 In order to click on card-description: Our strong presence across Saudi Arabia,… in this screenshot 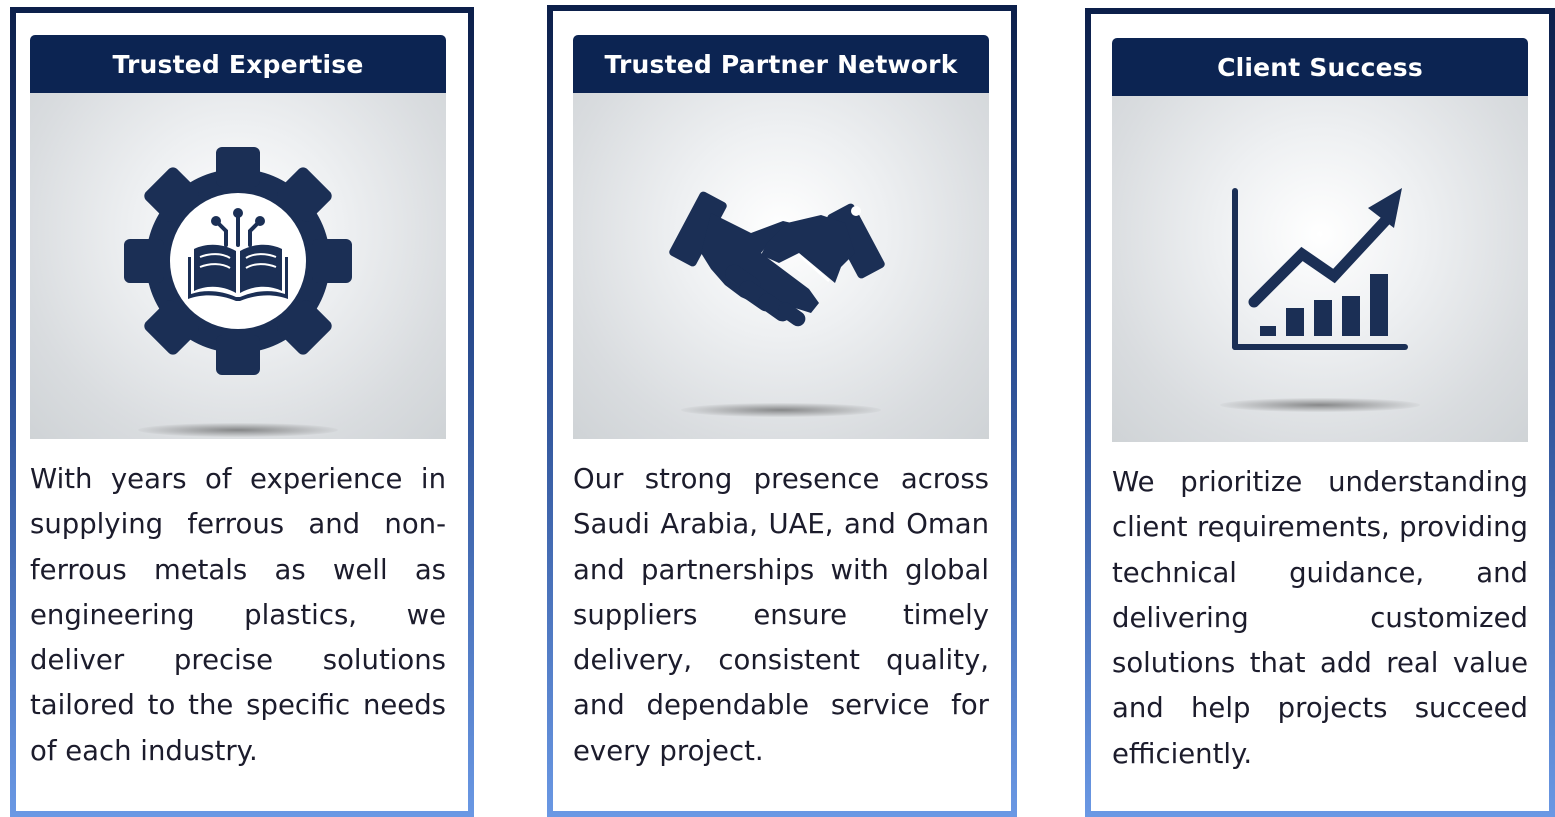, I will do `click(781, 615)`.